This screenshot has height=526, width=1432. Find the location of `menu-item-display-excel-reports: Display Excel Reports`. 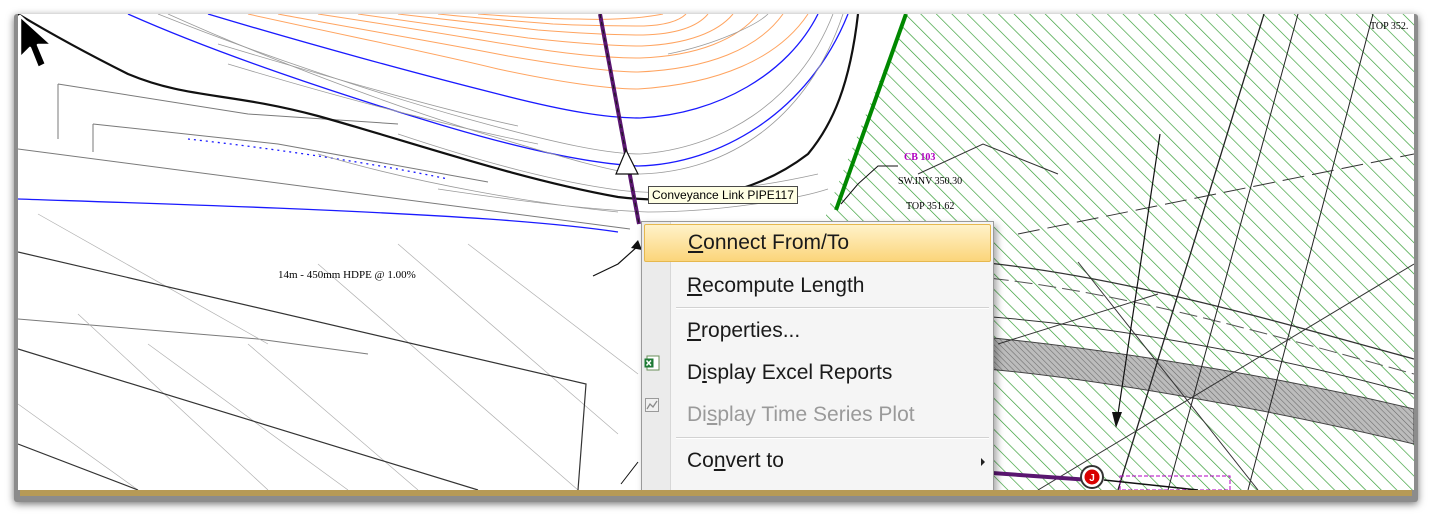

menu-item-display-excel-reports: Display Excel Reports is located at coordinates (817, 373).